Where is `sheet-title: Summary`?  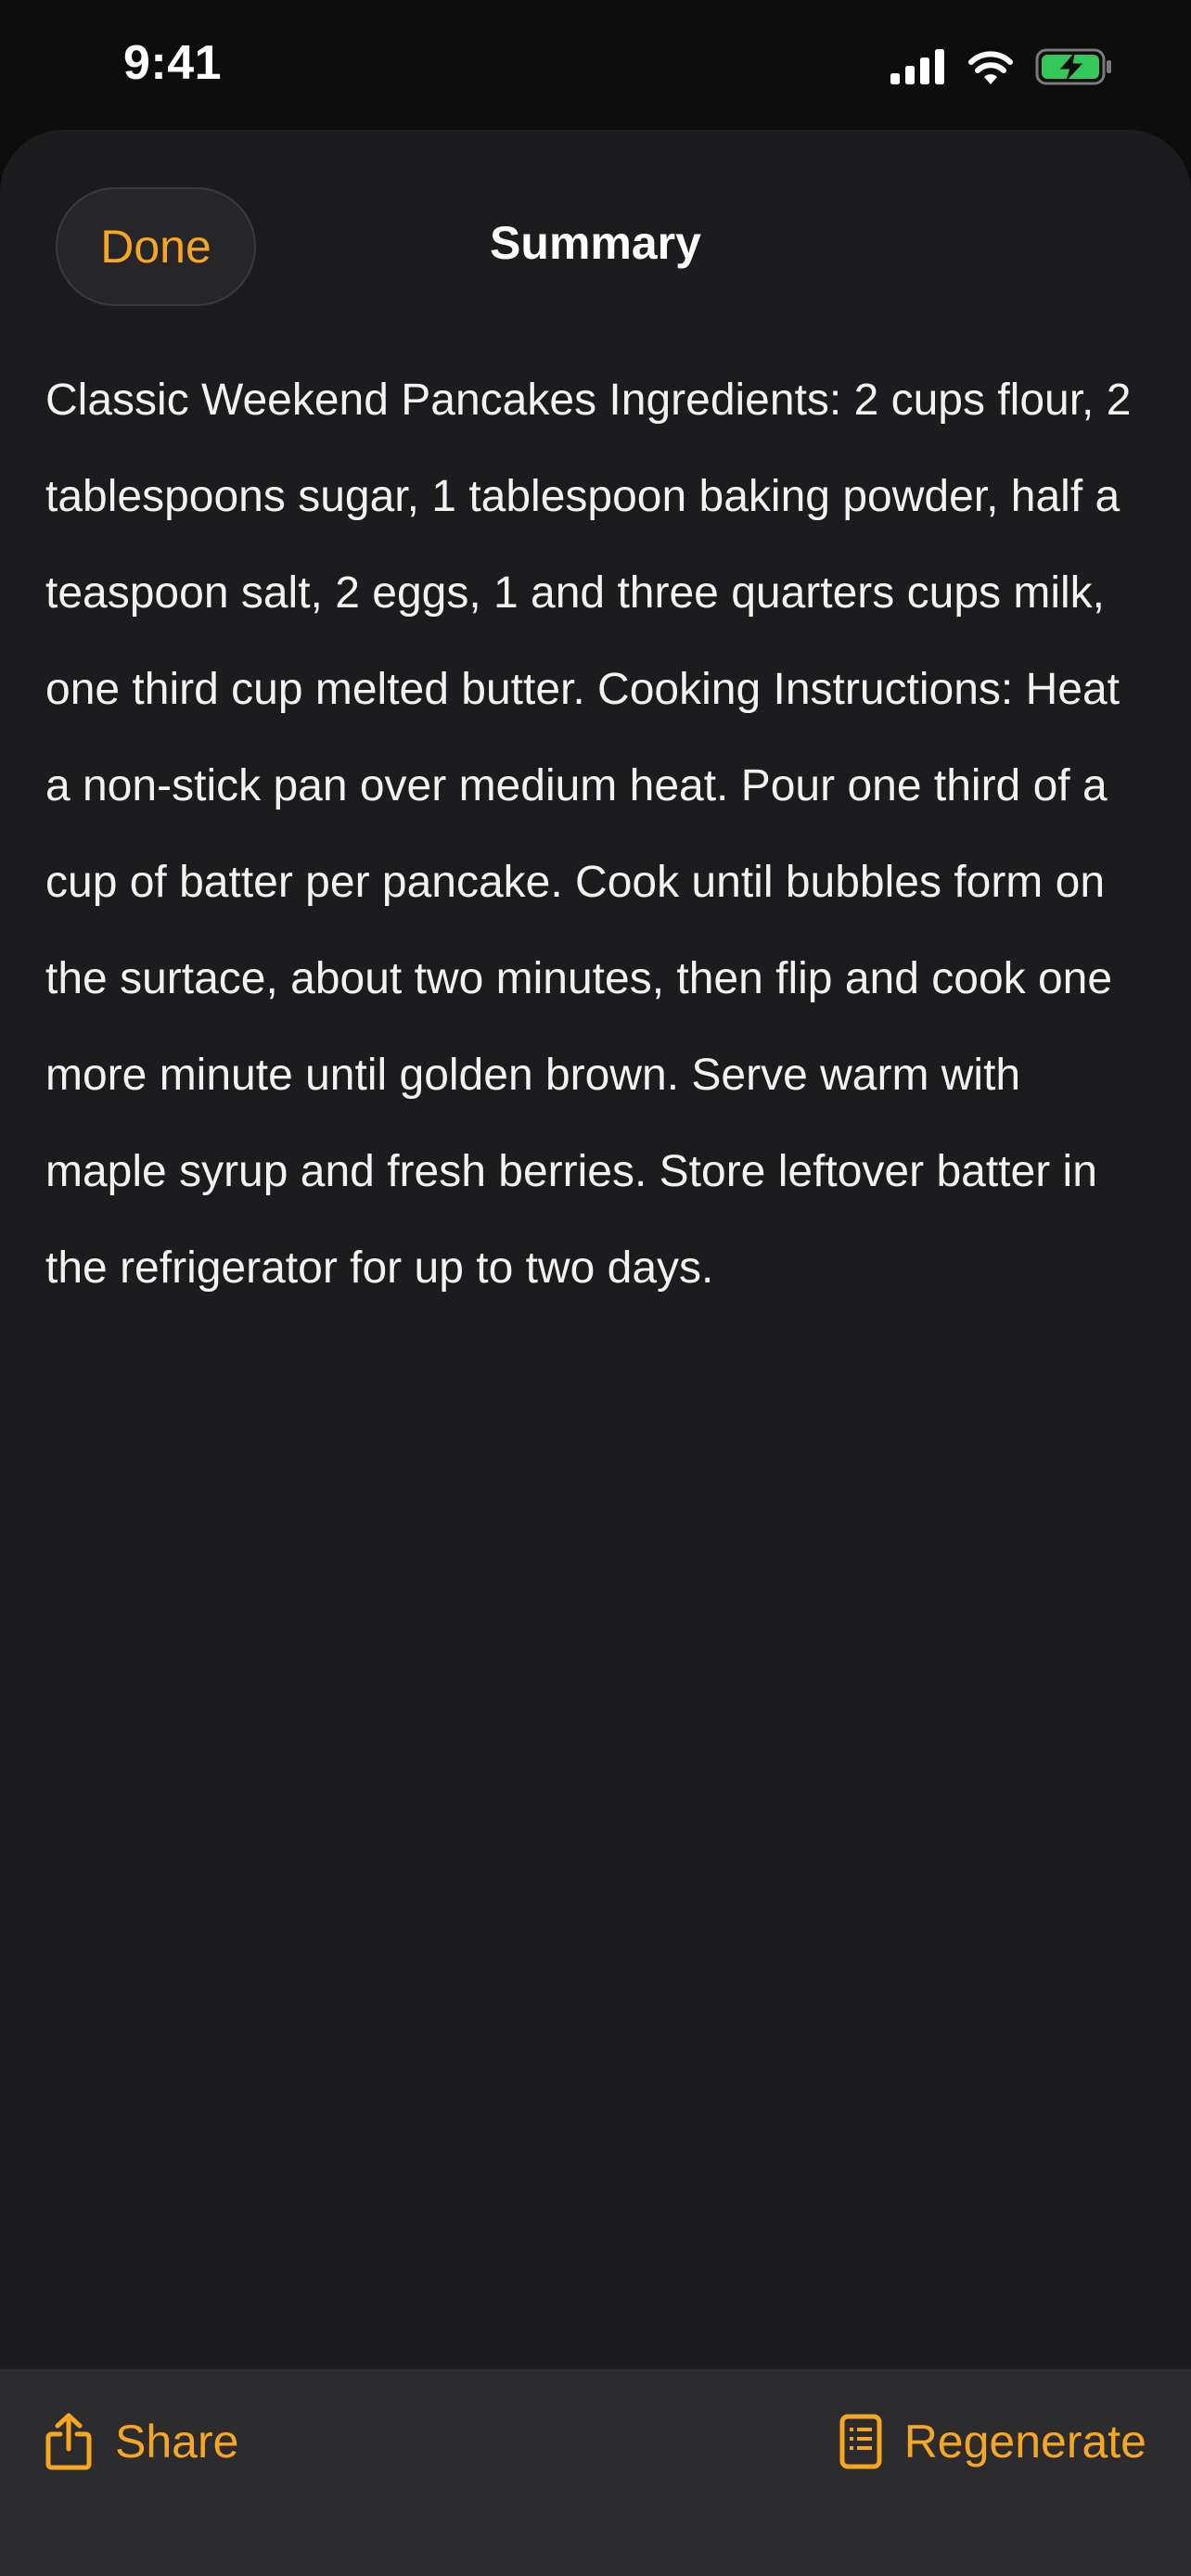
sheet-title: Summary is located at coordinates (595, 243).